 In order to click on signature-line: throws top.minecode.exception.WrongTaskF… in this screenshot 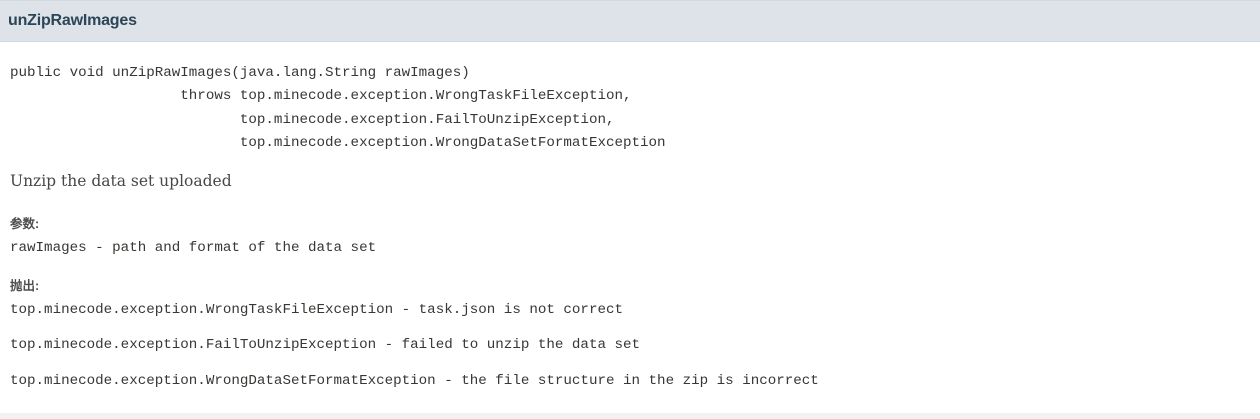, I will do `click(321, 96)`.